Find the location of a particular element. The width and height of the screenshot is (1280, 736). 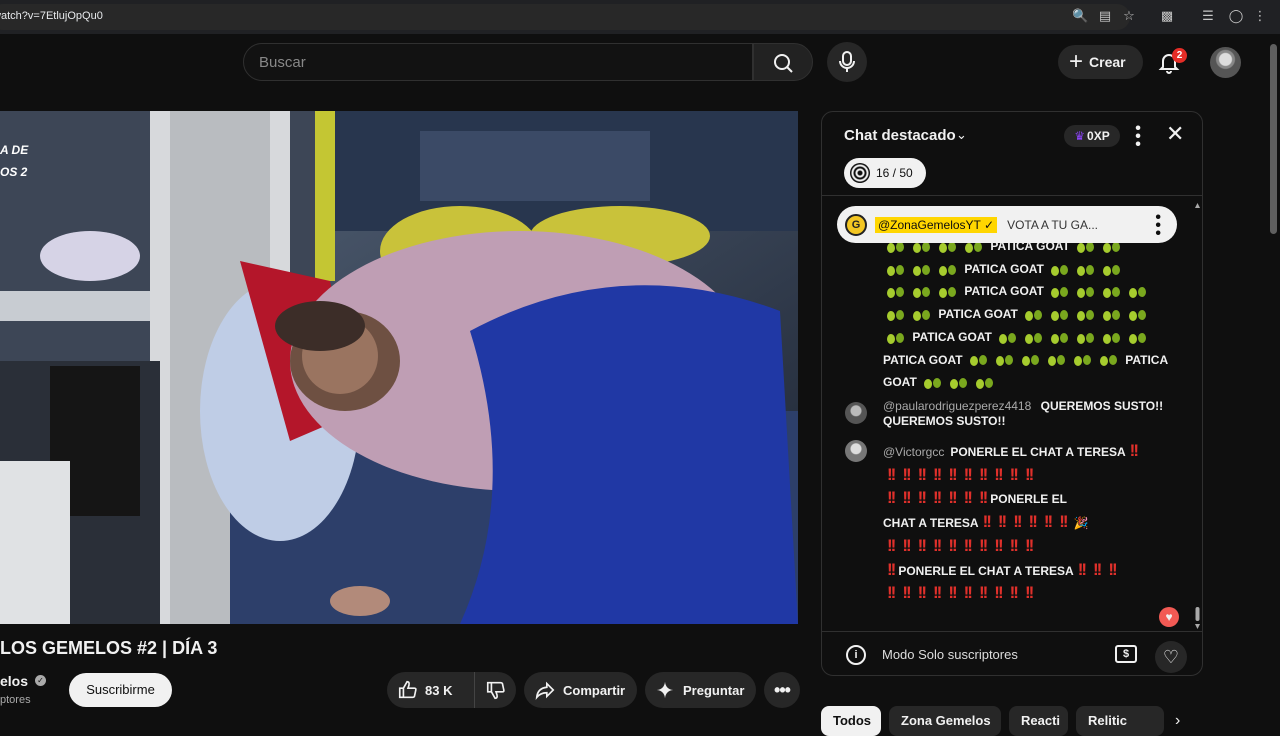

patica-line: GOAT is located at coordinates (1028, 382).